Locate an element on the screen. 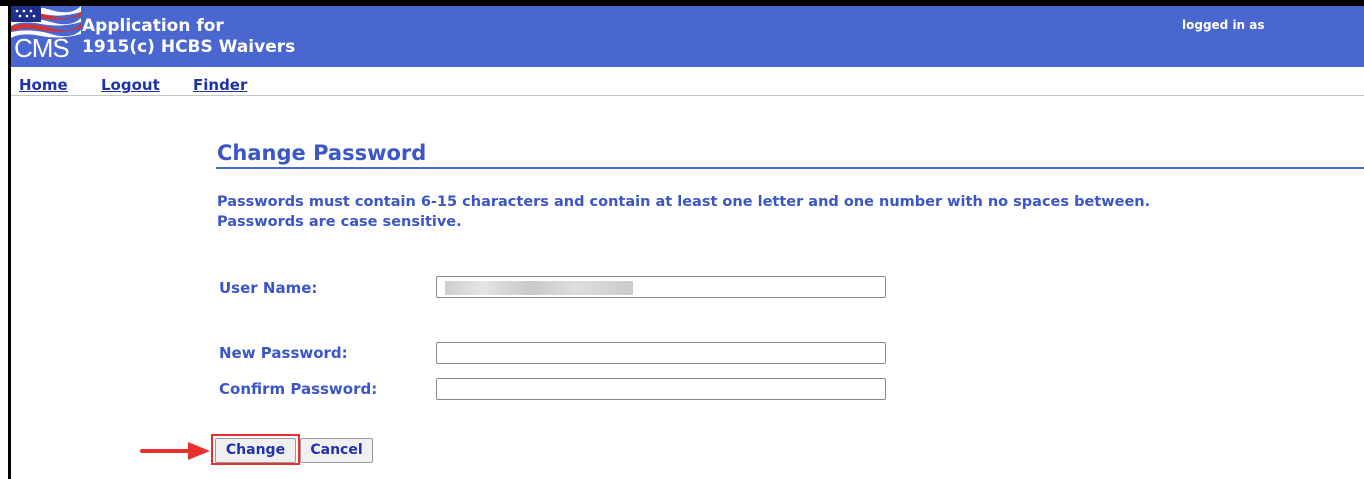 The image size is (1364, 479). nav-link-finder: Finder is located at coordinates (220, 85).